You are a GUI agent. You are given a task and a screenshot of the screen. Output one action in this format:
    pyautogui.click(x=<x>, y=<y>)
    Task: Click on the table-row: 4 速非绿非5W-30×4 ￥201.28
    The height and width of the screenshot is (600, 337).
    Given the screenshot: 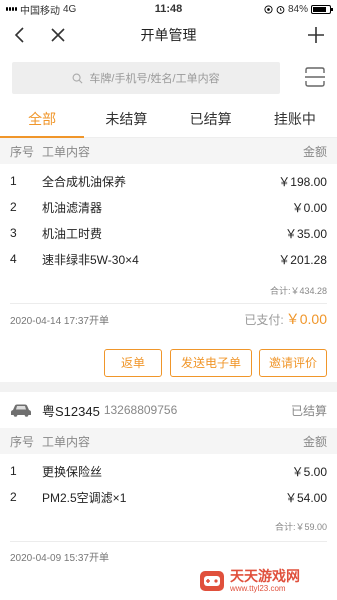 What is the action you would take?
    pyautogui.click(x=168, y=259)
    